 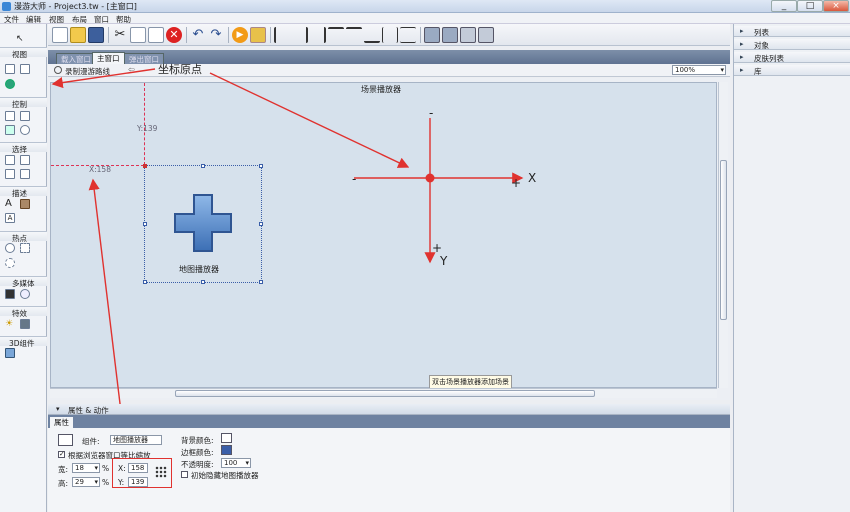 I want to click on panel-library-label: 库, so click(x=758, y=71).